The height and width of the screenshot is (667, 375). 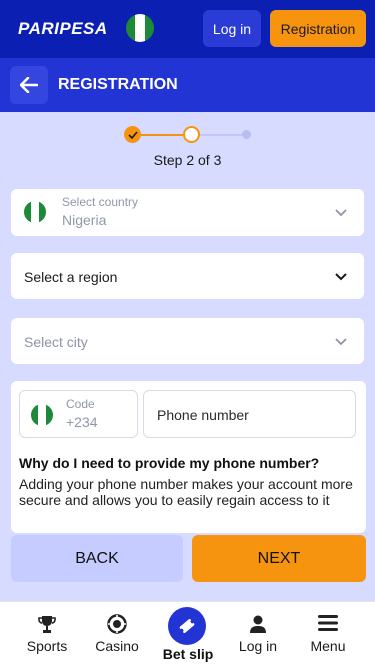 What do you see at coordinates (279, 558) in the screenshot?
I see `next-button: NEXT` at bounding box center [279, 558].